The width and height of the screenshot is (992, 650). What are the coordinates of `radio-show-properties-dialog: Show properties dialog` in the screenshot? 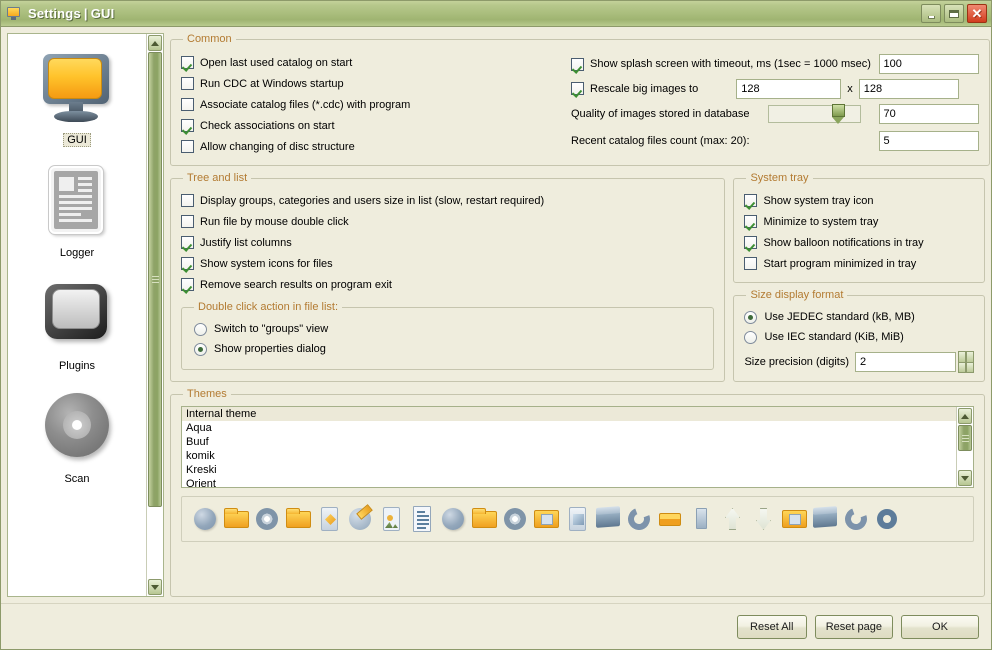 It's located at (448, 349).